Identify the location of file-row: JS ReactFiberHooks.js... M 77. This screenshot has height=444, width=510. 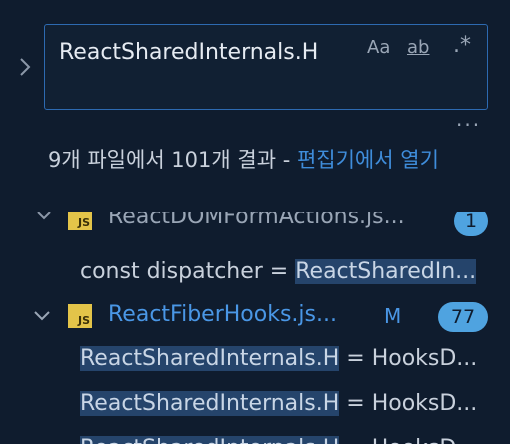
(255, 317).